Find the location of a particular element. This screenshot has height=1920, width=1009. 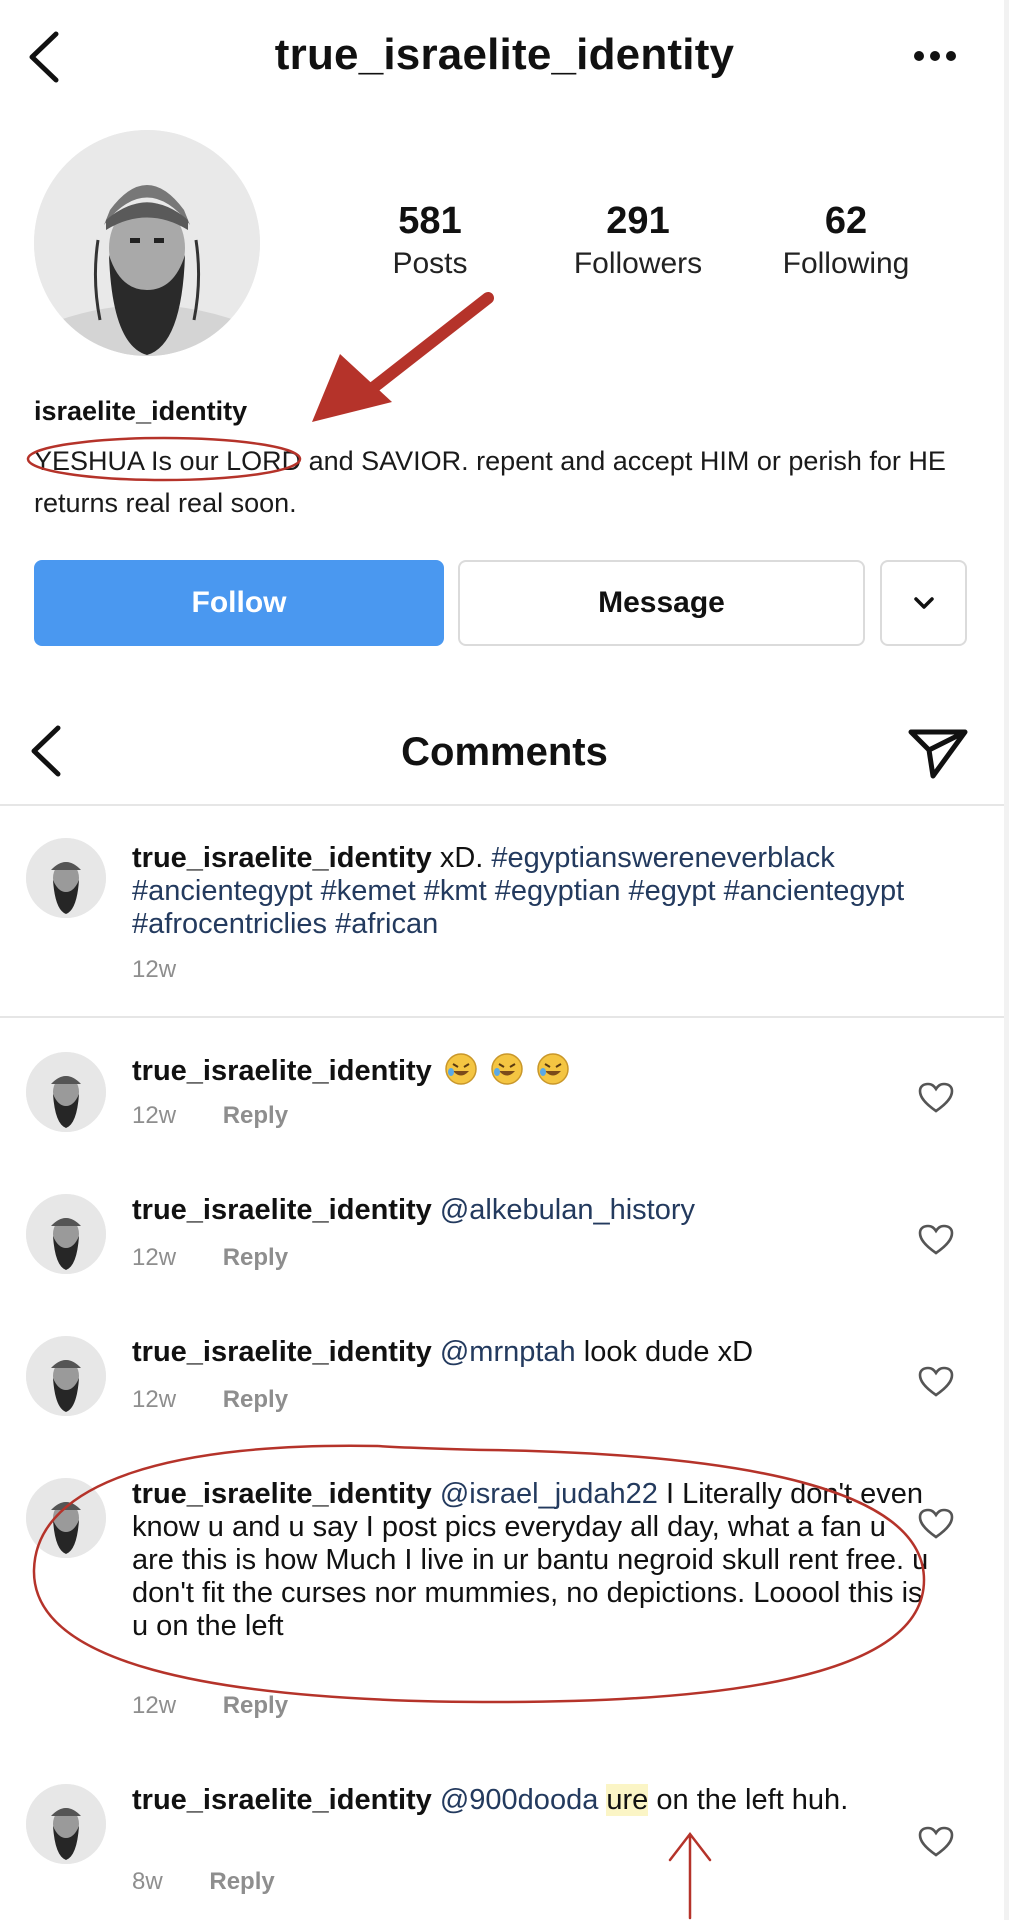

comments-divider is located at coordinates (504, 805).